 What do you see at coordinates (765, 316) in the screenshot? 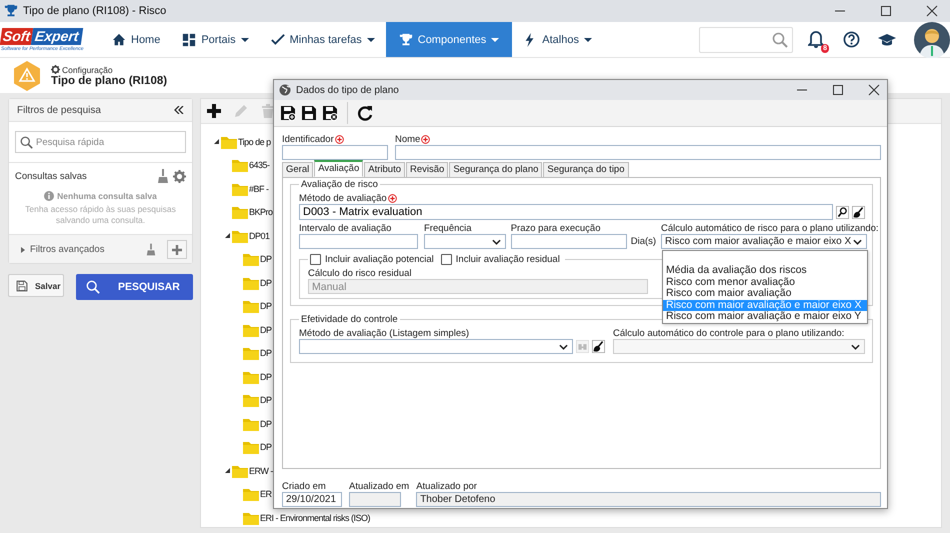
I see `dropdown-option: Risco com maior avaliação e maior eixo Y` at bounding box center [765, 316].